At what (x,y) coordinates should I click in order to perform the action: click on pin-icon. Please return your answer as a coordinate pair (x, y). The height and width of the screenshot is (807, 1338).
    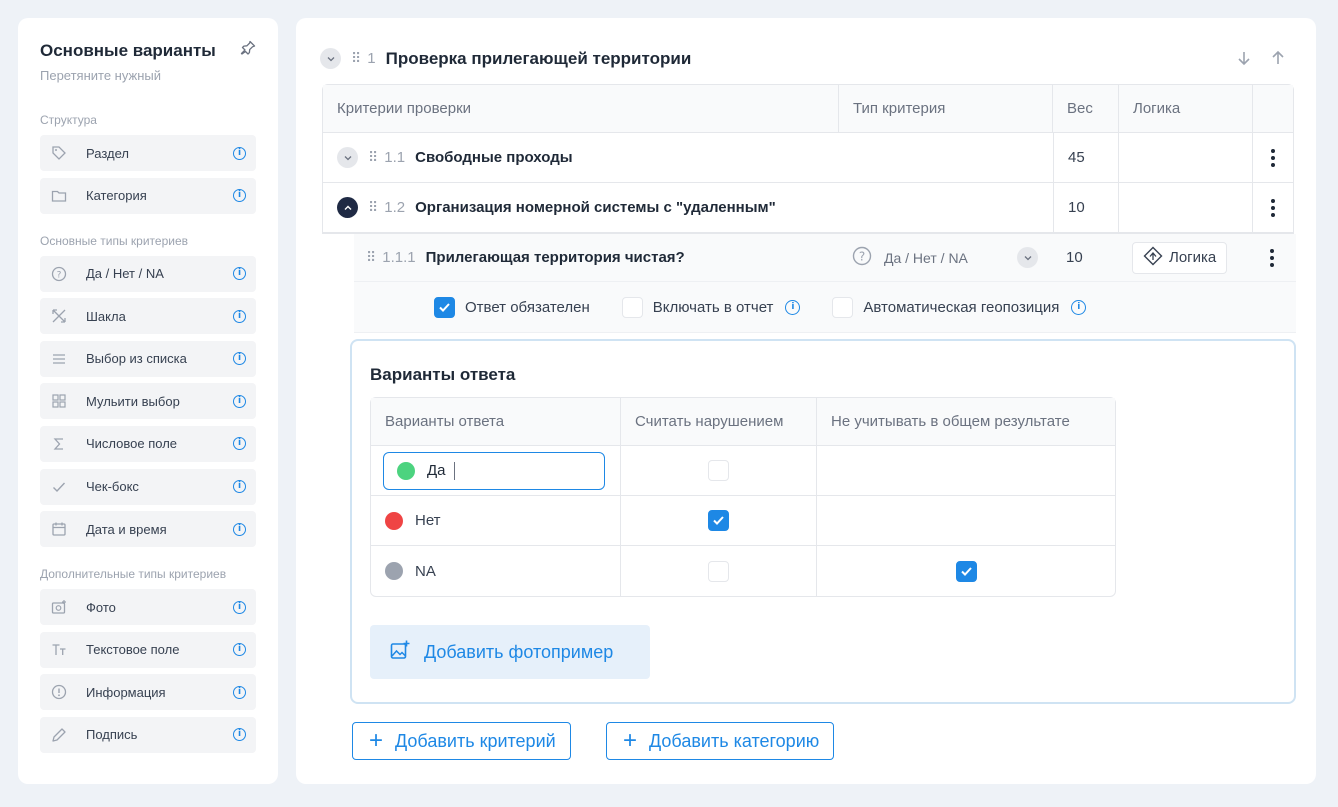
    Looking at the image, I should click on (248, 50).